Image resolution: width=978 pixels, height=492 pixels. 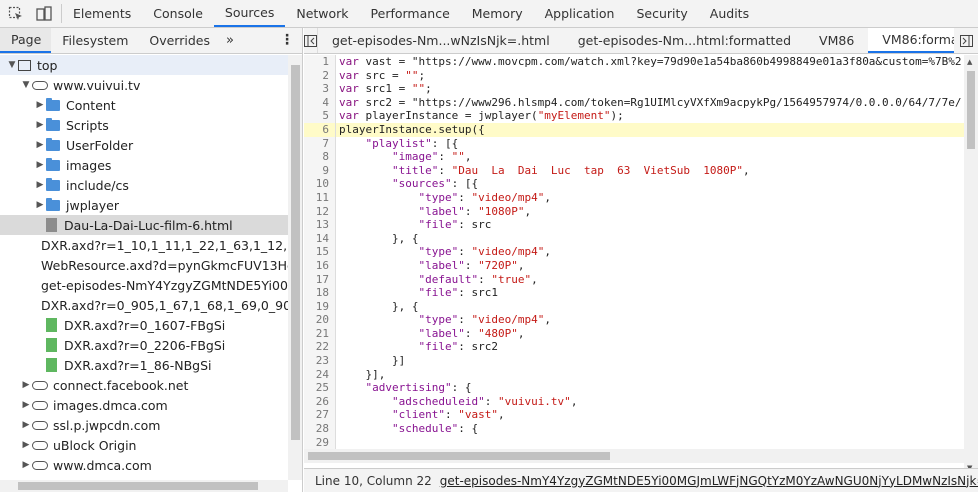 I want to click on tab-sources: Sources, so click(x=249, y=13).